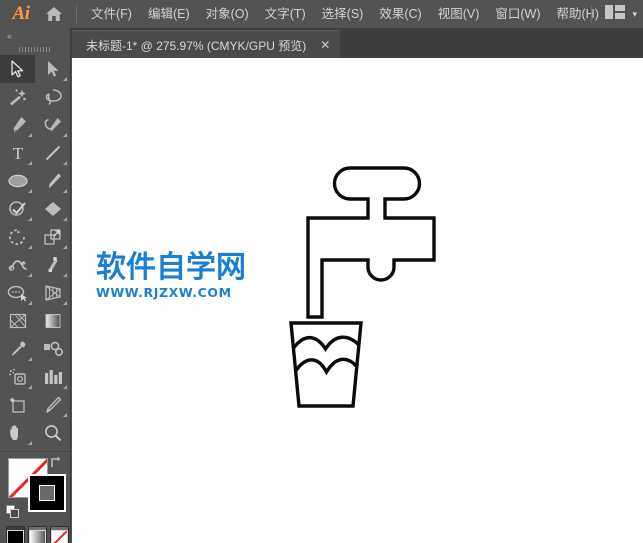 This screenshot has width=643, height=543. I want to click on menu-type: 文字(T), so click(285, 14).